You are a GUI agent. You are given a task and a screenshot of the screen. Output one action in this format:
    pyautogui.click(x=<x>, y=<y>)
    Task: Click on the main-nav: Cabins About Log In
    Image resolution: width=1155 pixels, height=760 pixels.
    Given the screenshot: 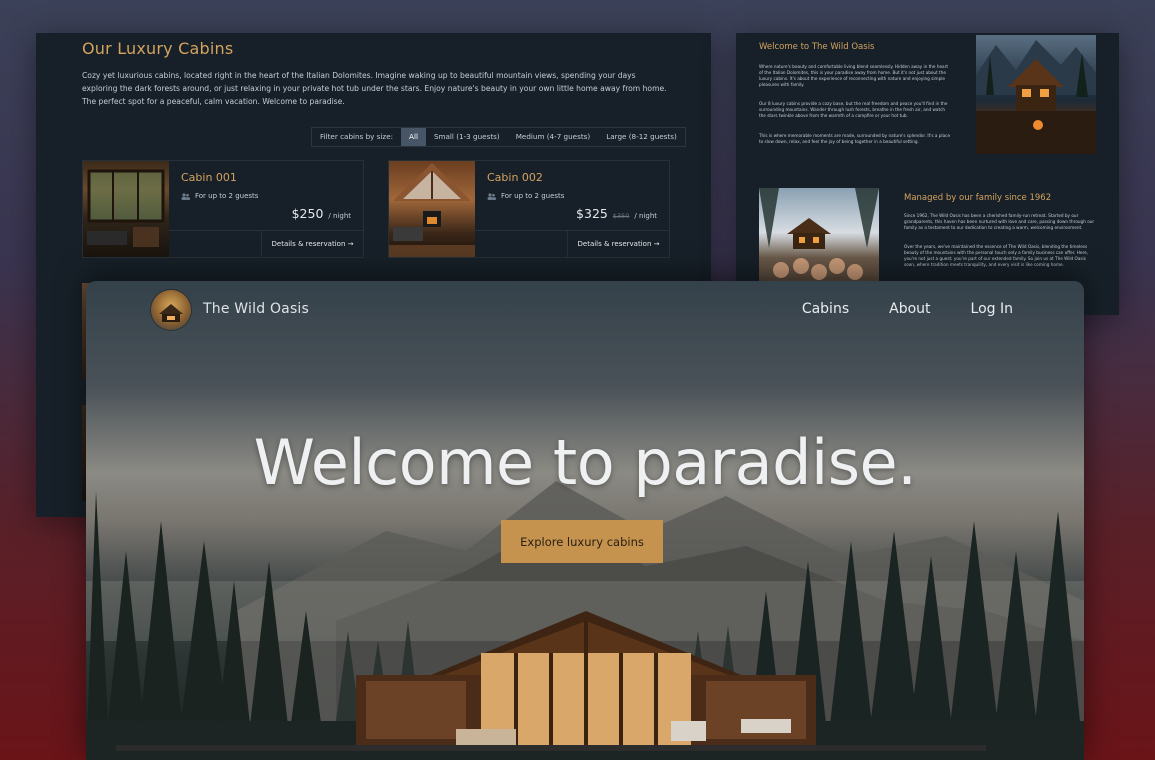 What is the action you would take?
    pyautogui.click(x=907, y=309)
    